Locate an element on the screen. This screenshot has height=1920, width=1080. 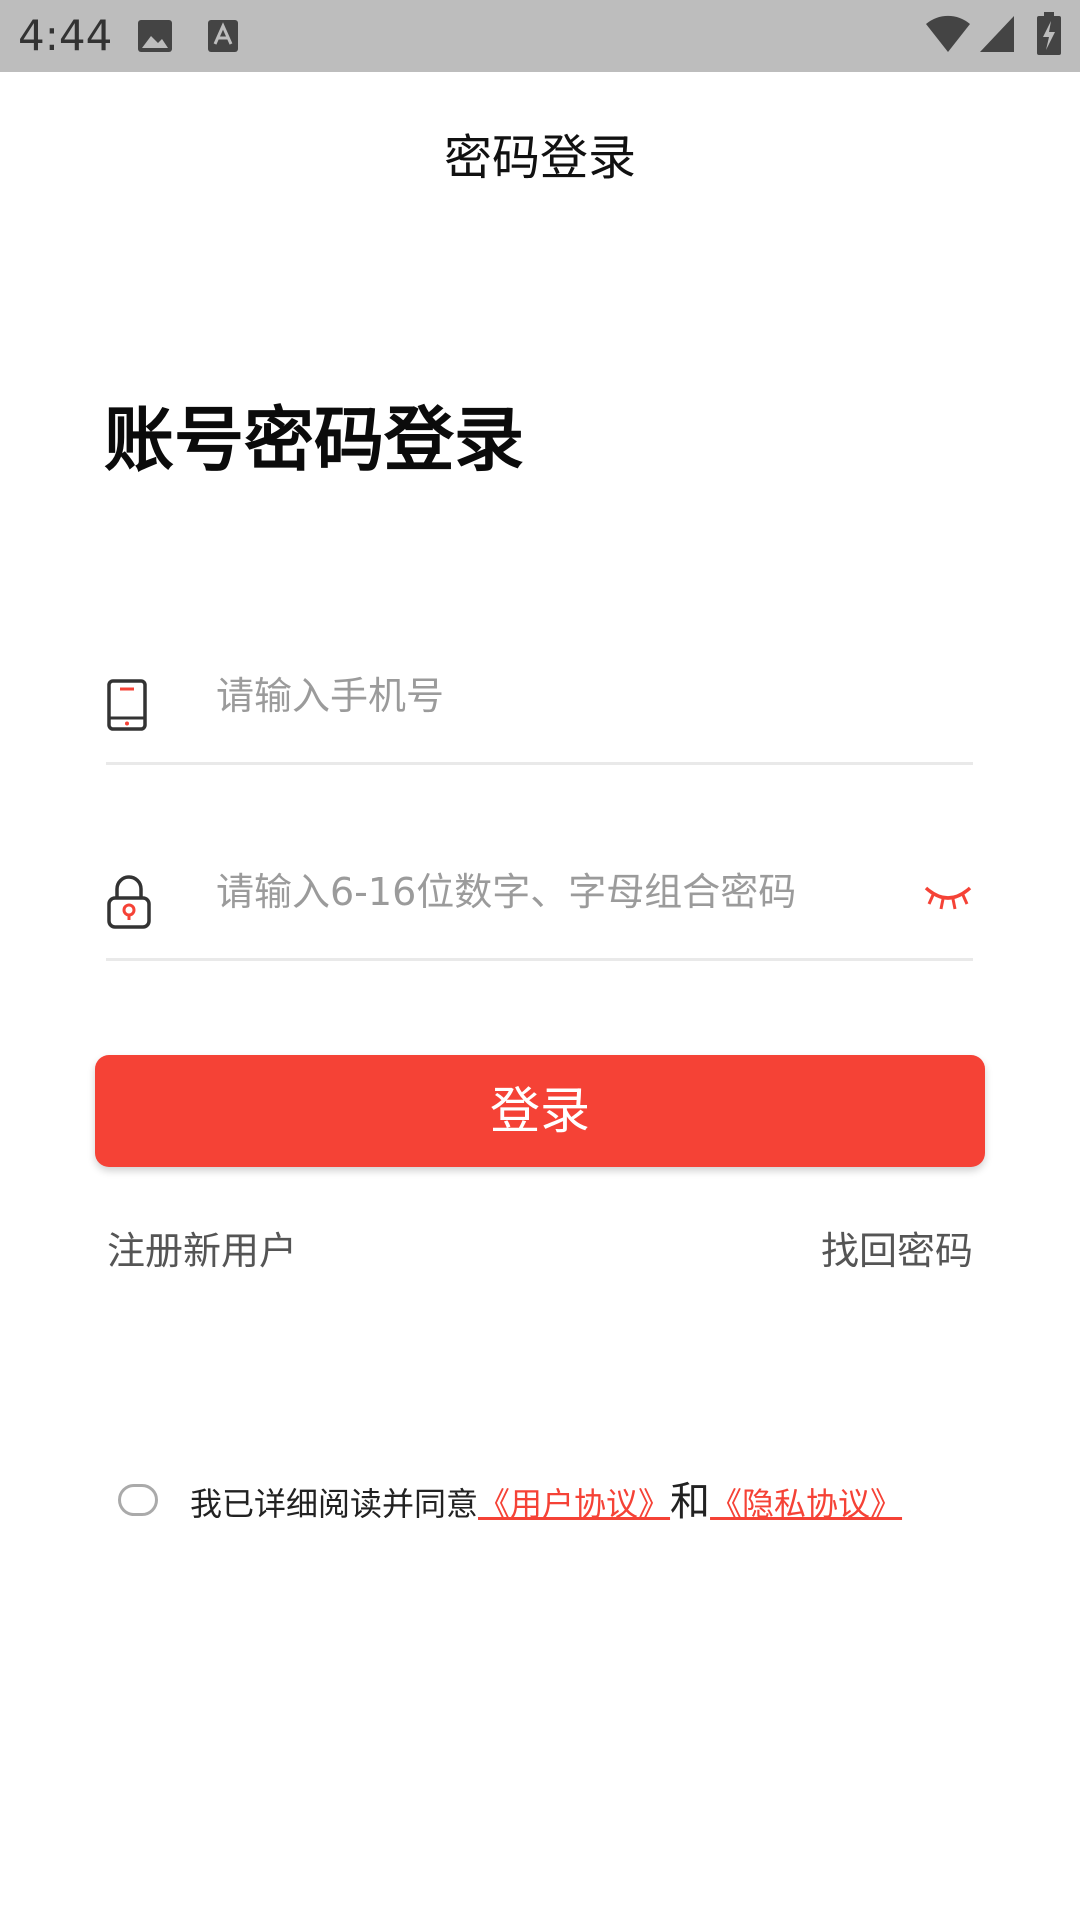
password-row is located at coordinates (539, 904).